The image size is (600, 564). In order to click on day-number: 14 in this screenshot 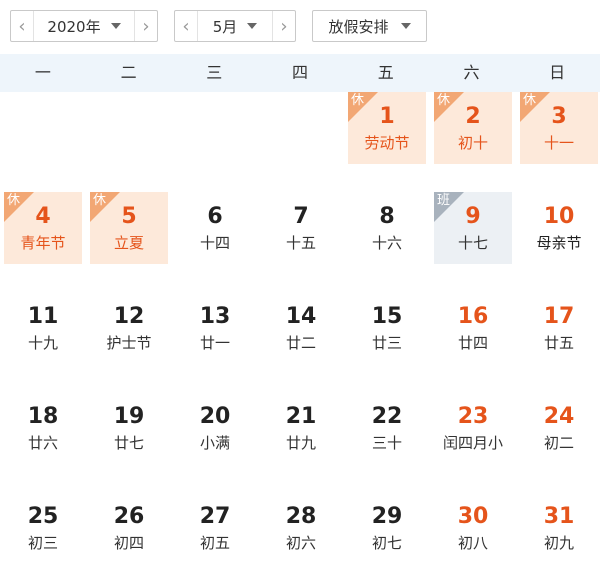, I will do `click(301, 316)`.